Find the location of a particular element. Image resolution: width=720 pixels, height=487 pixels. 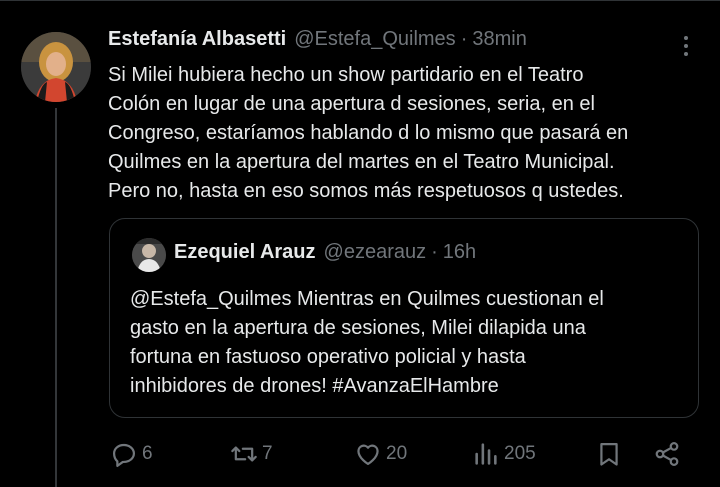

bookmark-button is located at coordinates (609, 454).